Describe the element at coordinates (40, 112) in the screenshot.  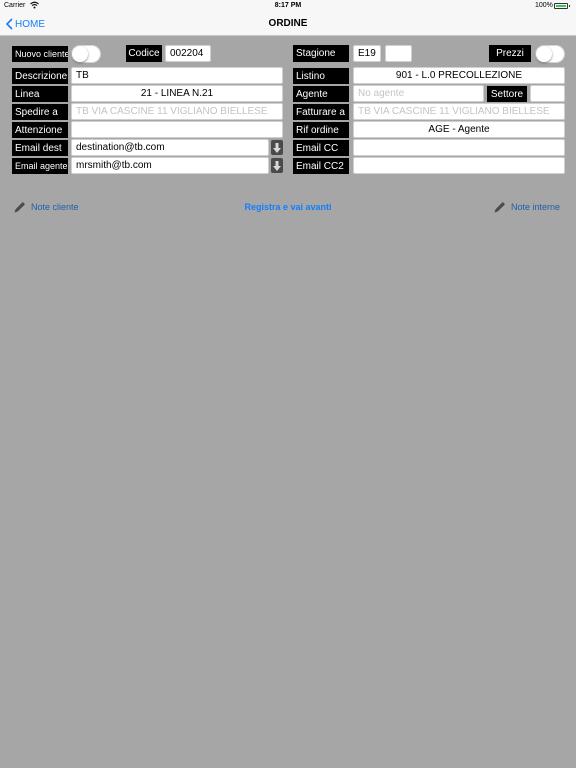
I see `spedire-a-label: Spedire a` at that location.